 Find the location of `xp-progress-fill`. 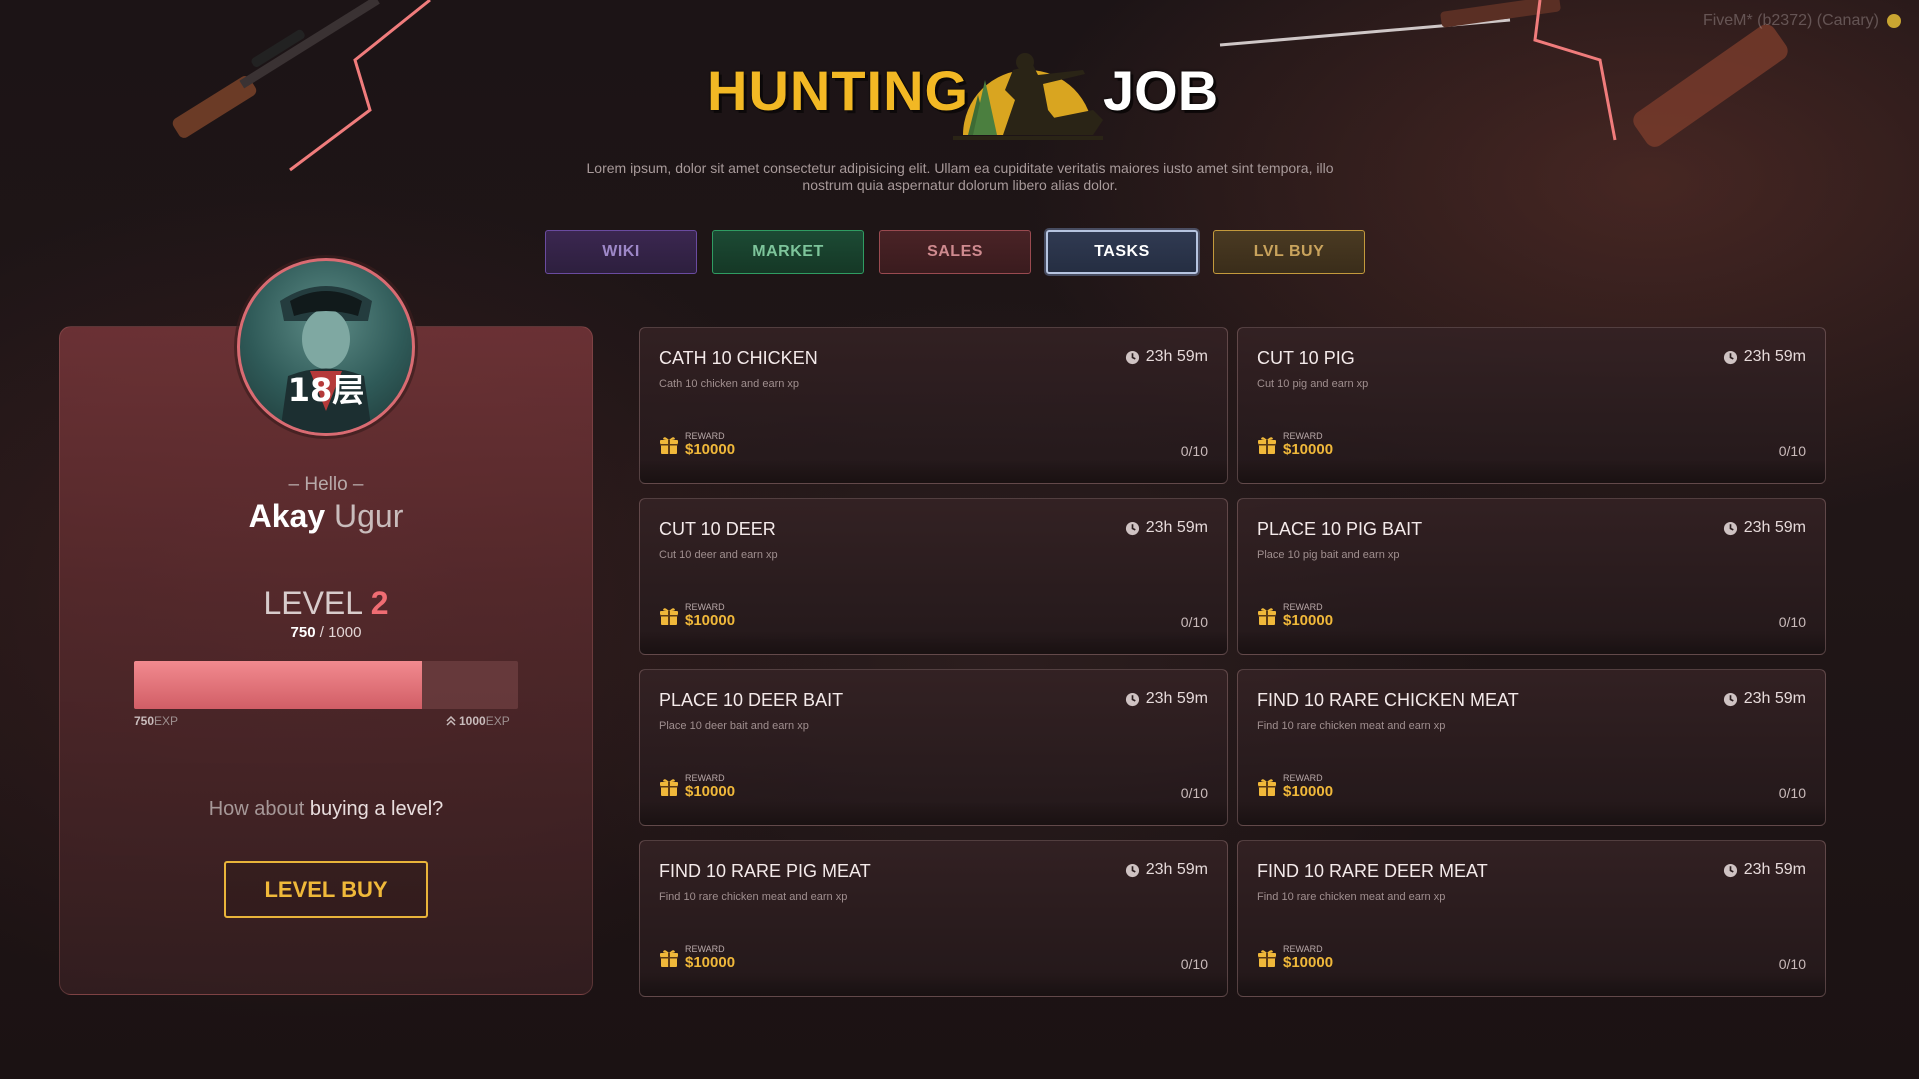

xp-progress-fill is located at coordinates (278, 685).